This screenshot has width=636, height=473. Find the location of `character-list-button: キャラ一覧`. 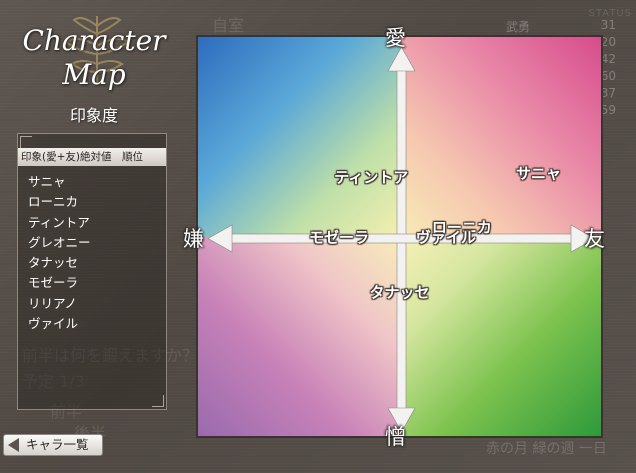

character-list-button: キャラ一覧 is located at coordinates (53, 445).